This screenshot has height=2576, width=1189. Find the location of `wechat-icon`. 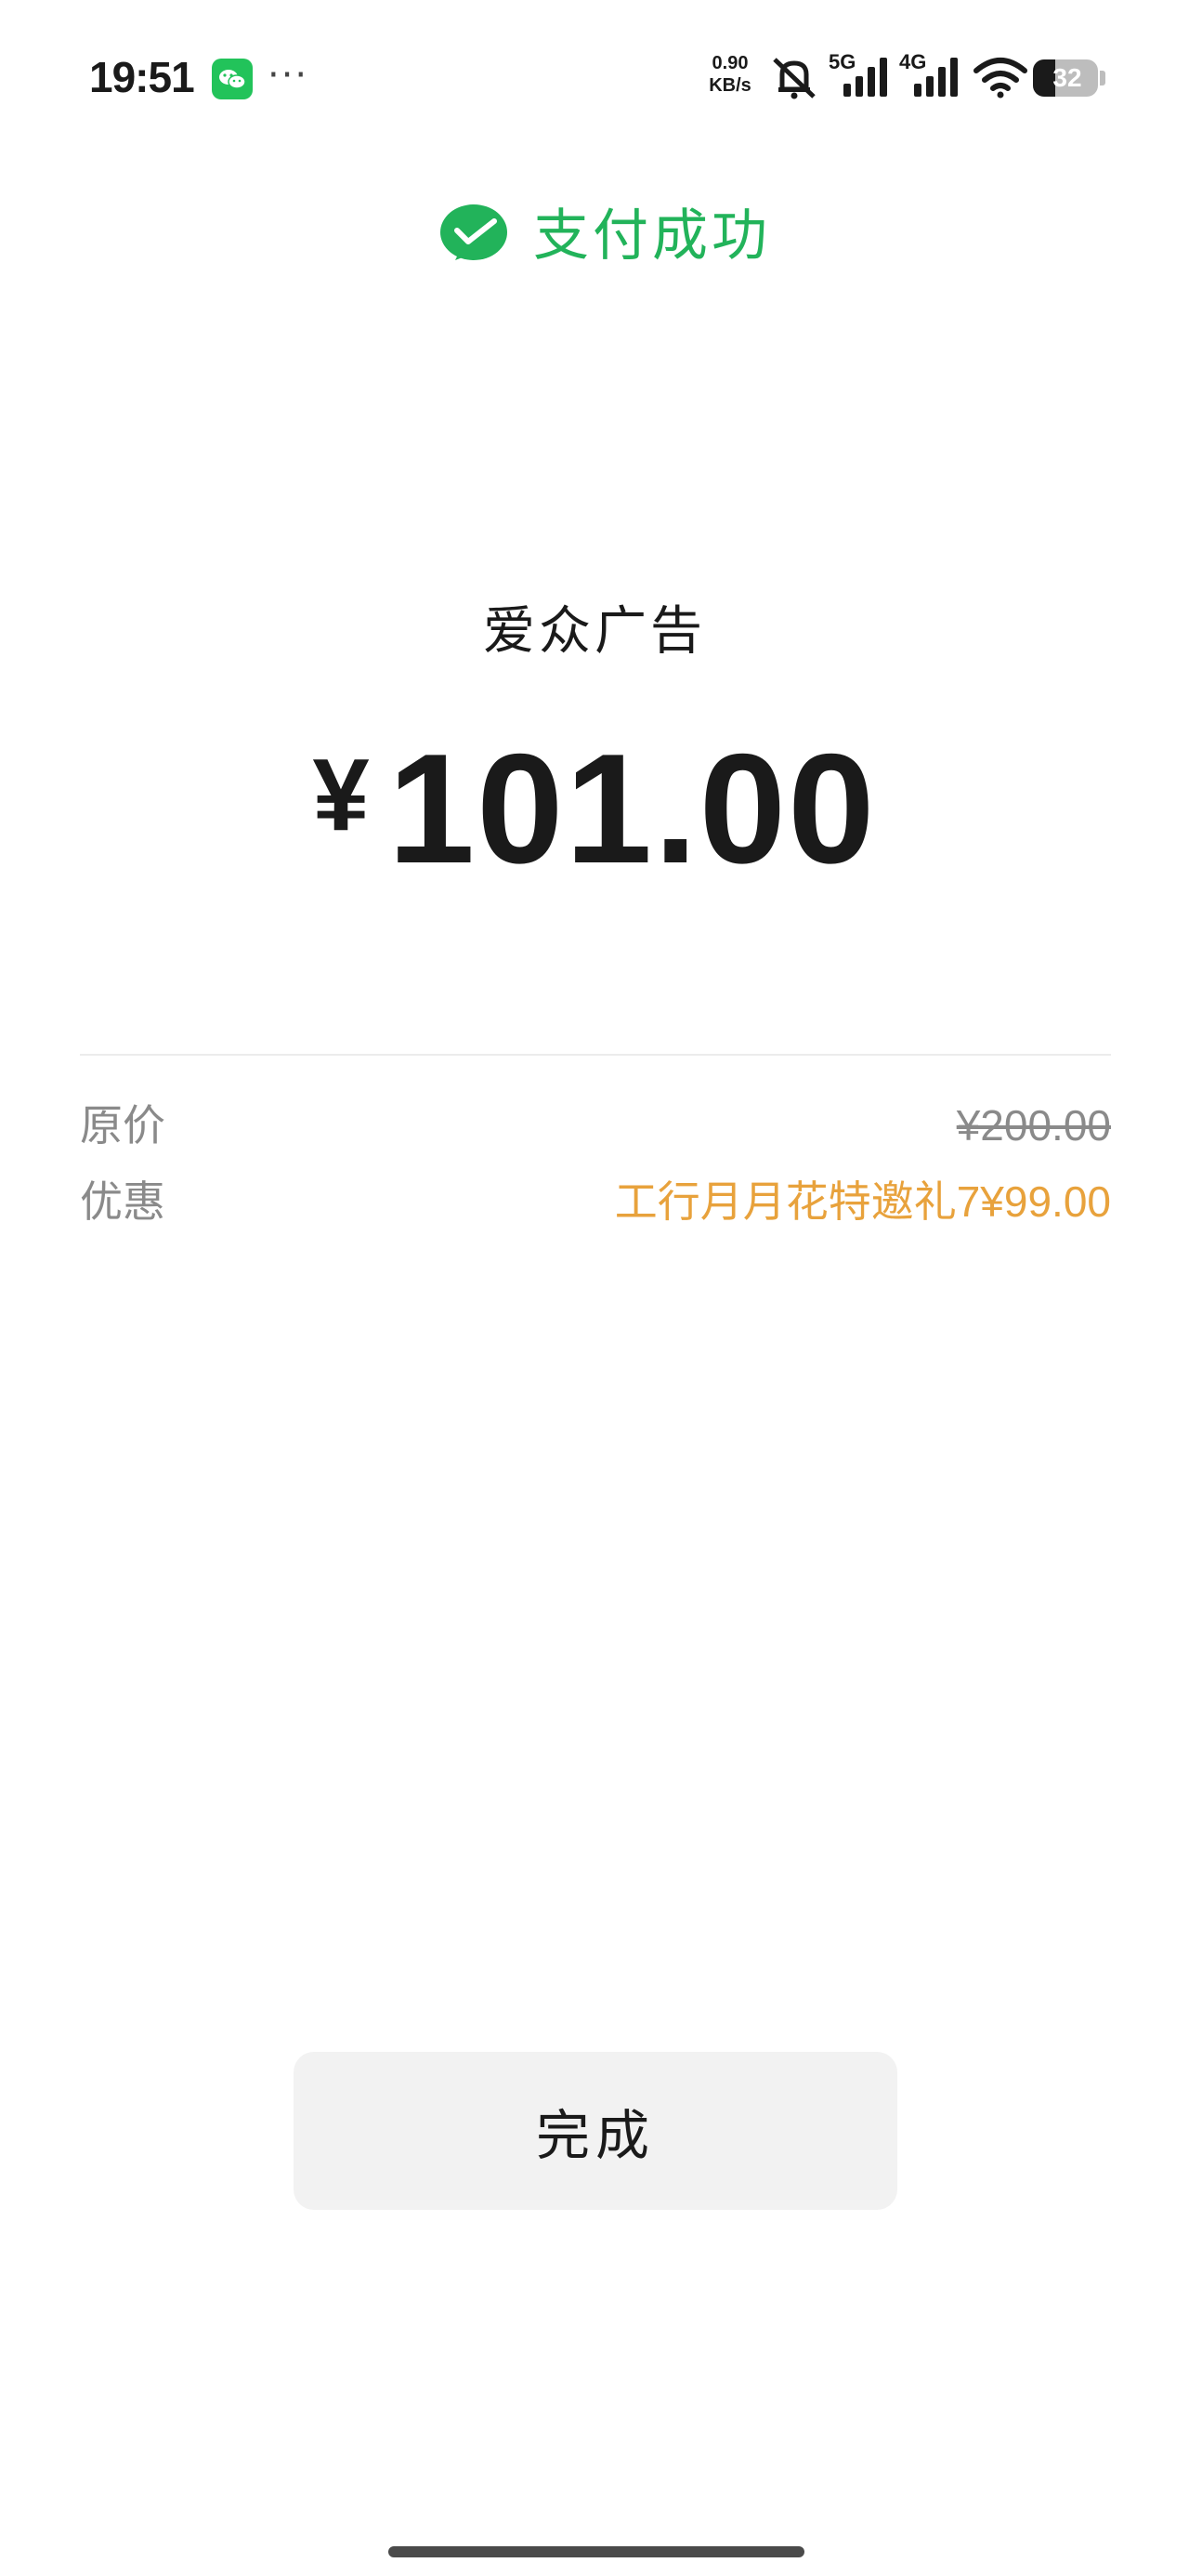

wechat-icon is located at coordinates (233, 79).